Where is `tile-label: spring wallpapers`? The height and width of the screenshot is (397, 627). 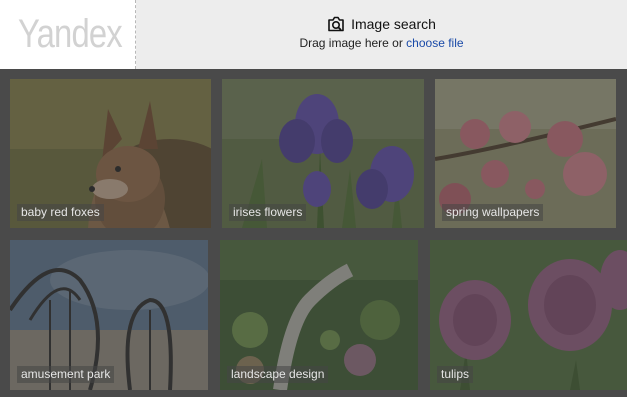 tile-label: spring wallpapers is located at coordinates (493, 212).